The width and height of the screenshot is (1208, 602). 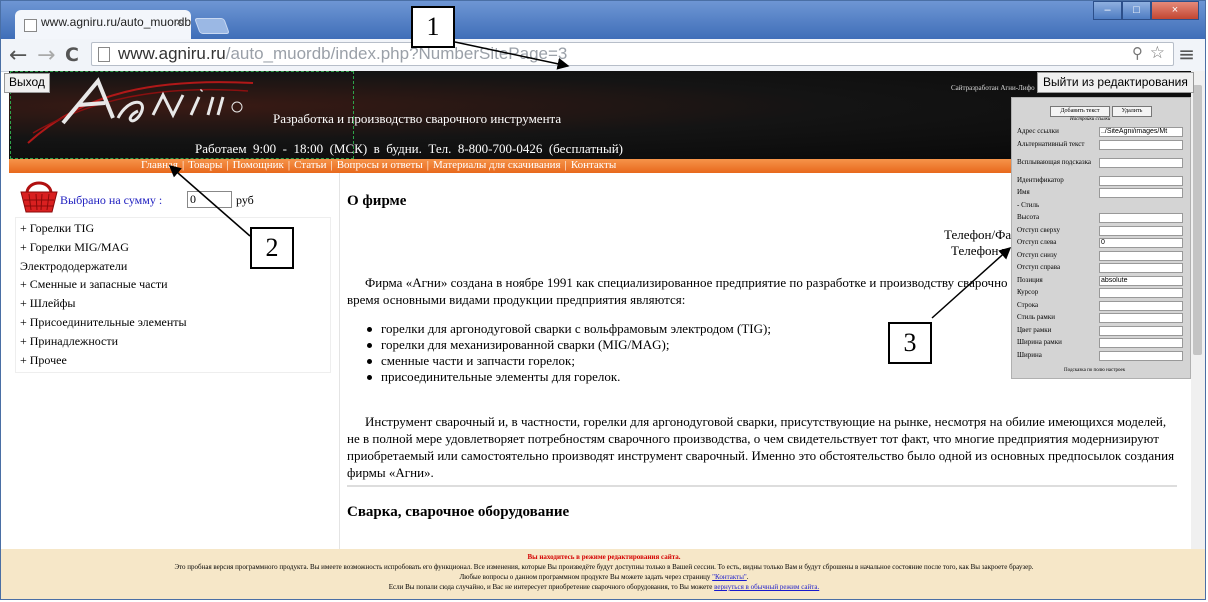 I want to click on nav-item: Вопросы и ответы, so click(x=380, y=165).